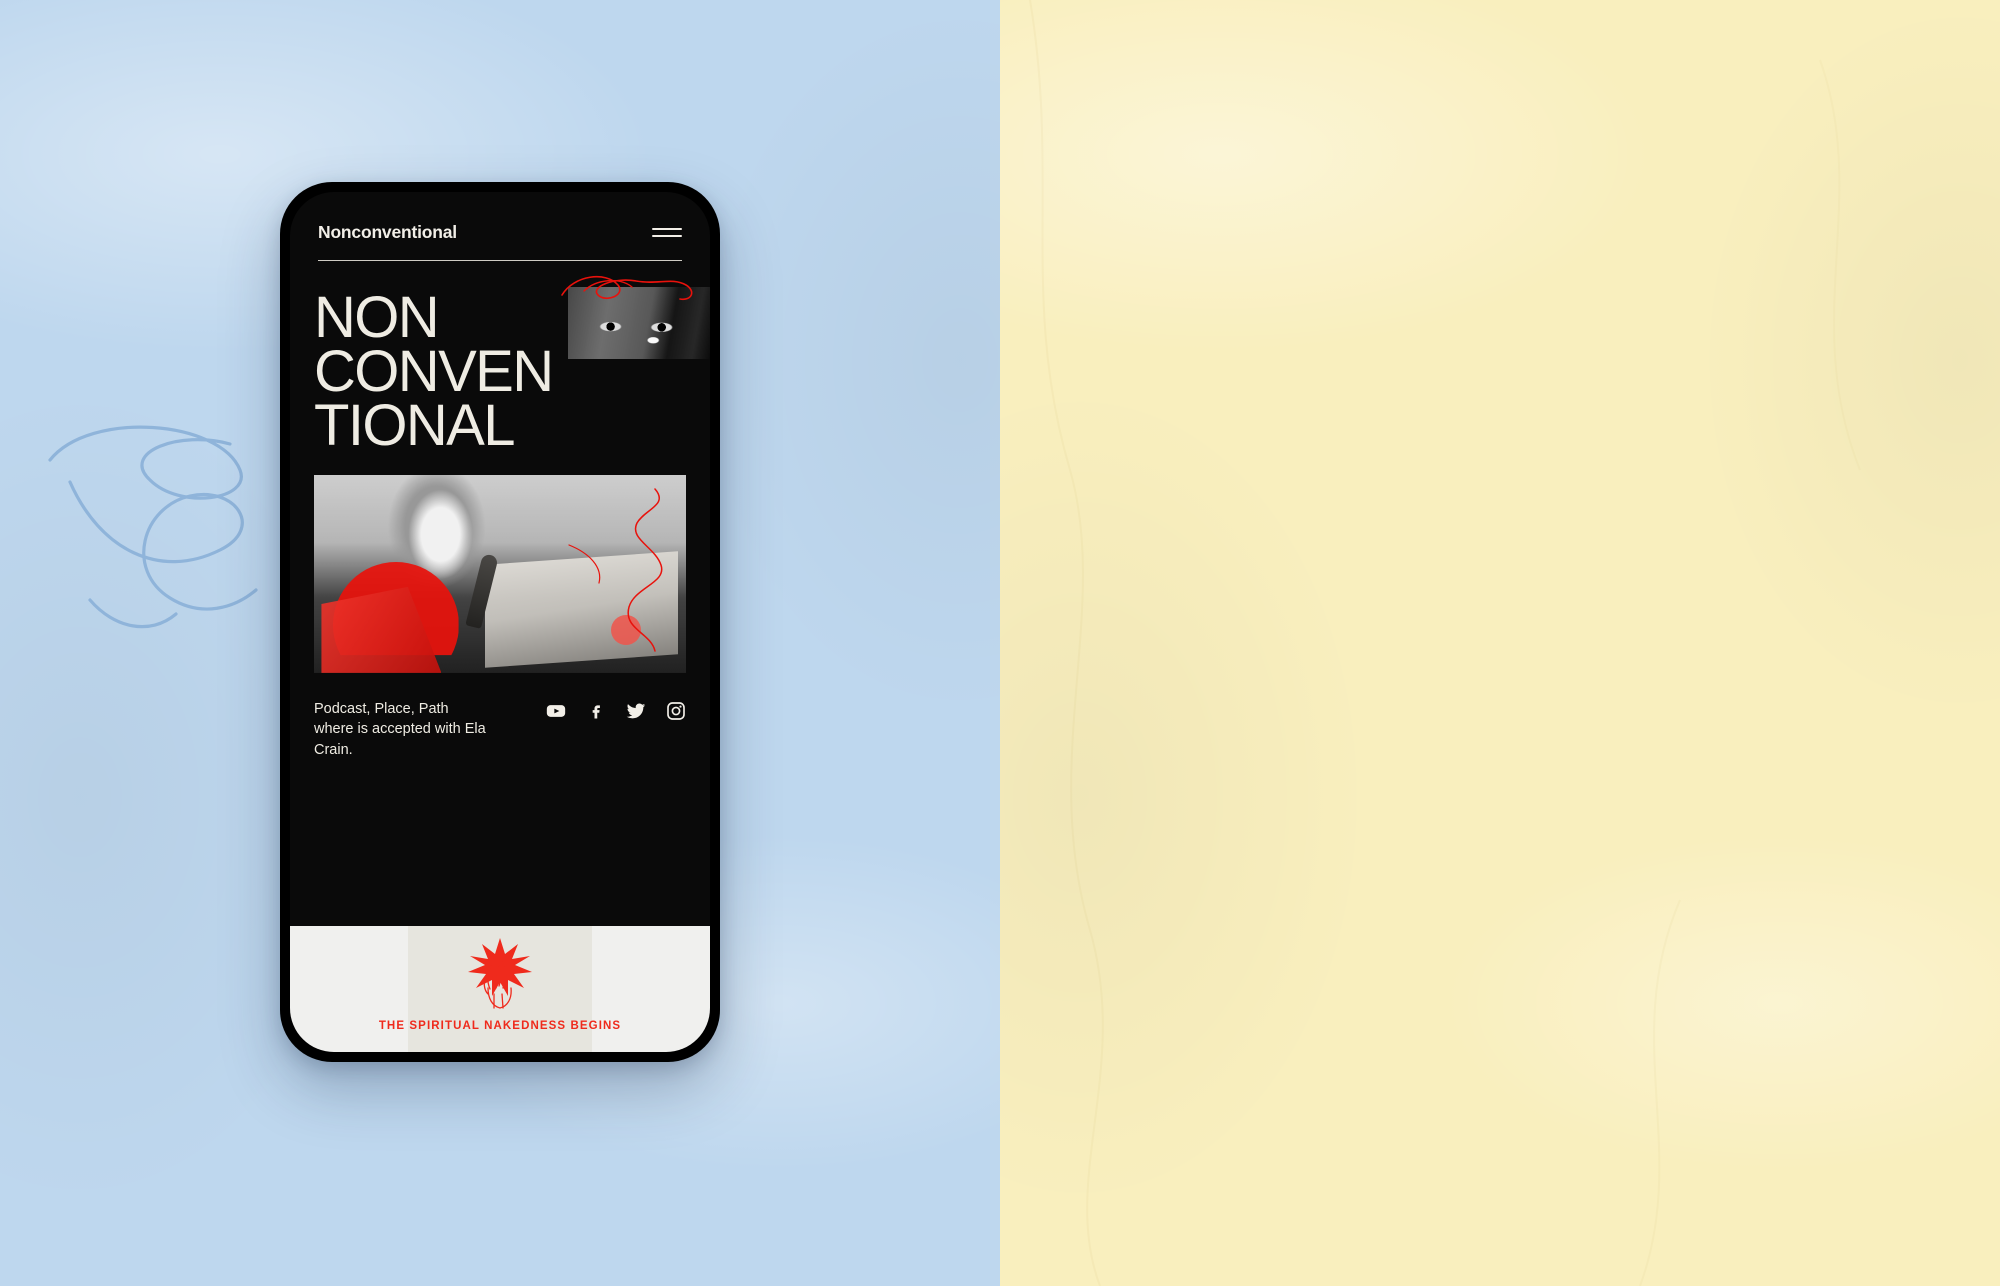 Image resolution: width=2000 pixels, height=1286 pixels. I want to click on hero-photo, so click(500, 573).